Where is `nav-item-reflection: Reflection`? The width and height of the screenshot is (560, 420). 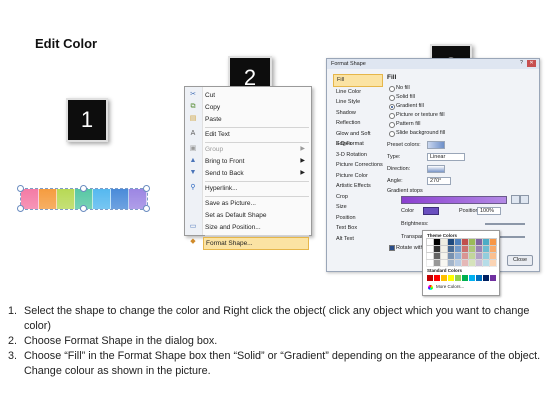
nav-item-reflection: Reflection is located at coordinates (358, 123).